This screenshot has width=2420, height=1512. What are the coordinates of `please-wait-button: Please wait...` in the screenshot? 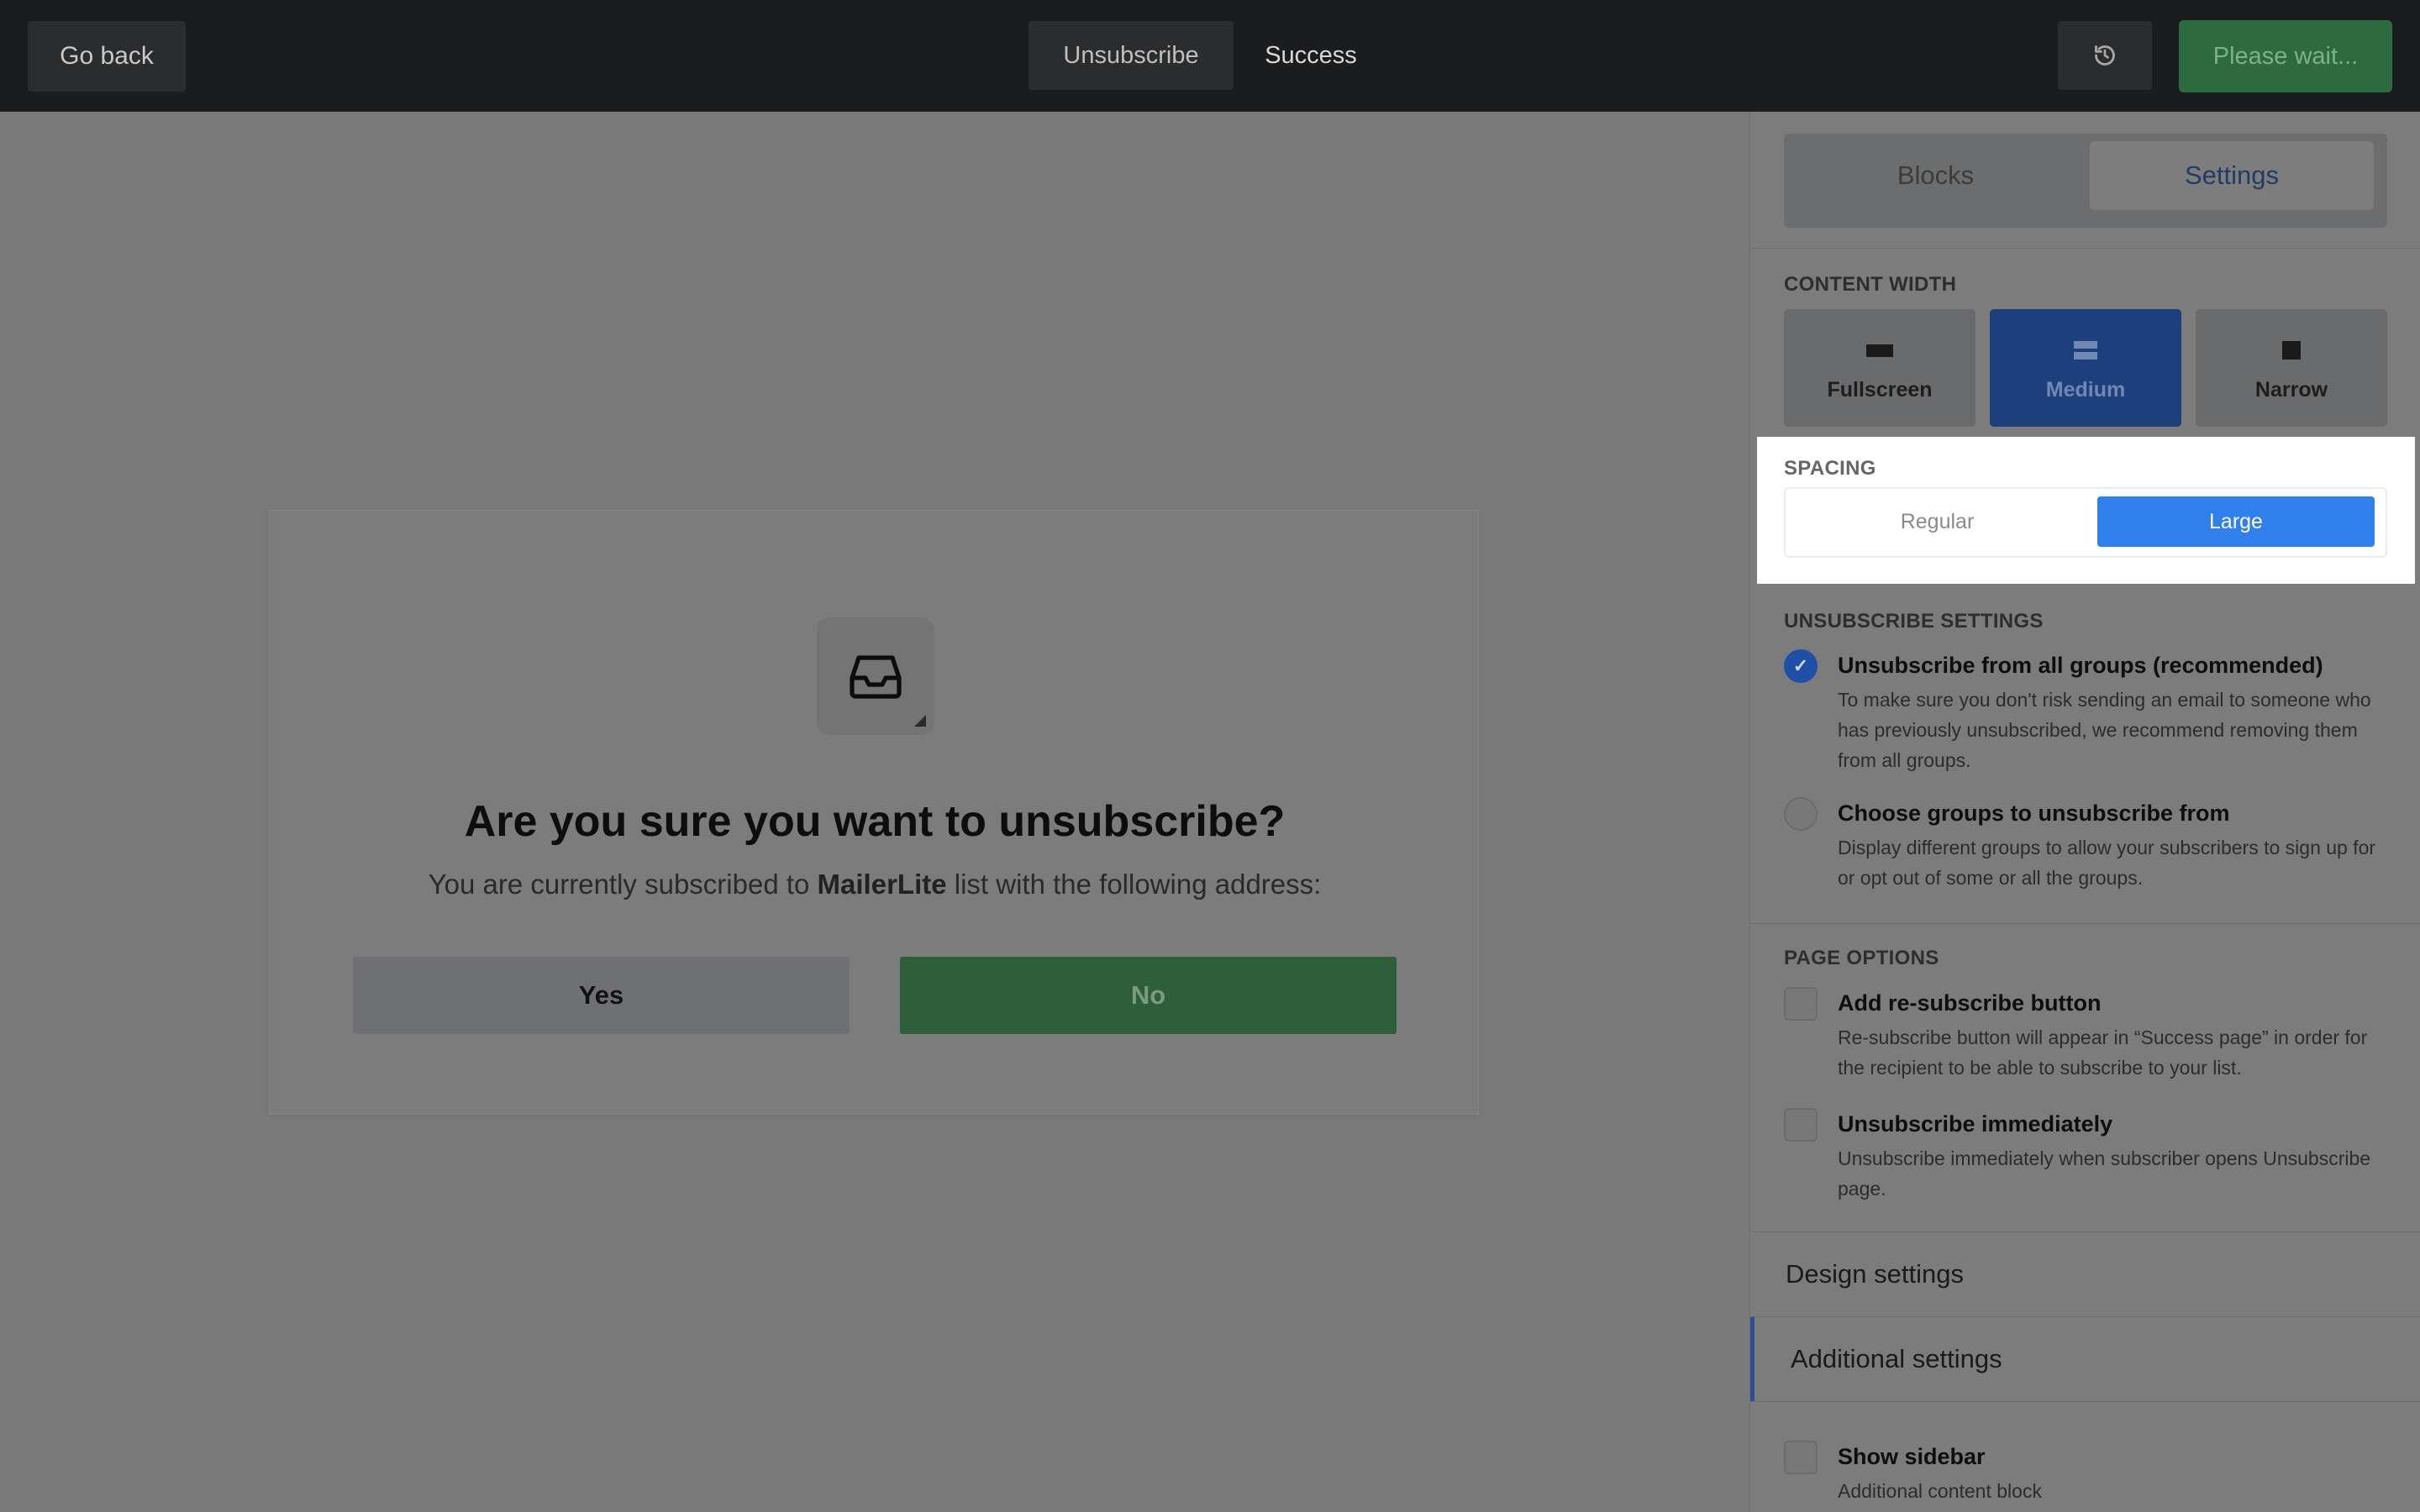 It's located at (2285, 56).